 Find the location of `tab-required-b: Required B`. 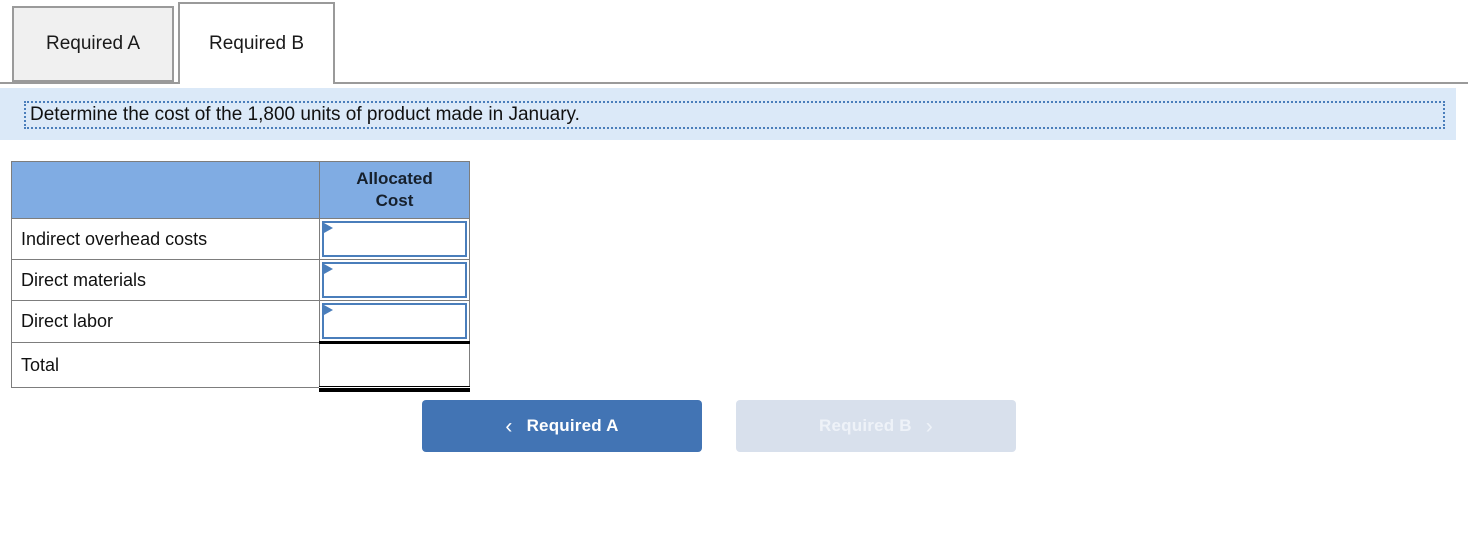

tab-required-b: Required B is located at coordinates (256, 43).